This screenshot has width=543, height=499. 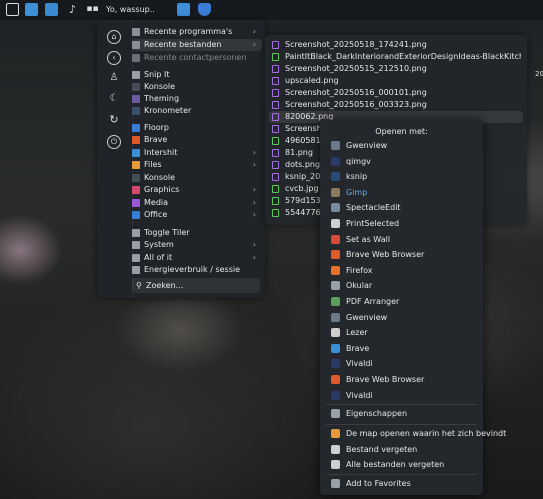 I want to click on back-icon: ‹, so click(x=114, y=58).